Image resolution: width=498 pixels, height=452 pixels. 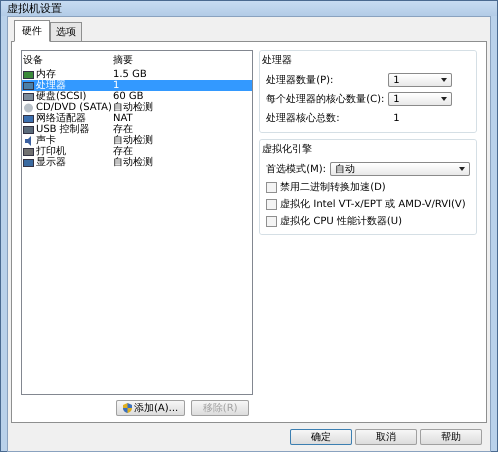 I want to click on device-row: 打印机 存在, so click(x=137, y=151).